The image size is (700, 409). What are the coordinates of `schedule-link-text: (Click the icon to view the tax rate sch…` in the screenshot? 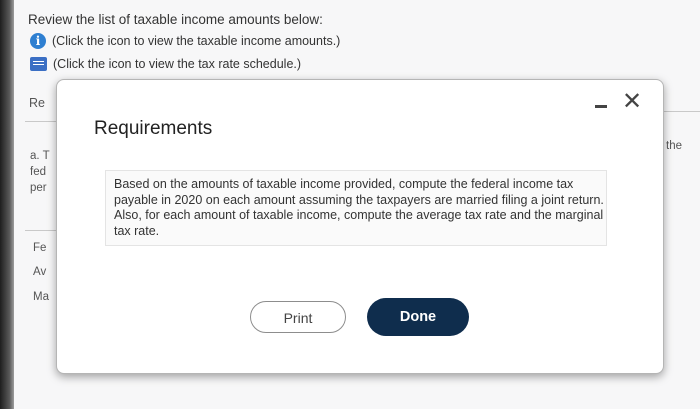 It's located at (177, 64).